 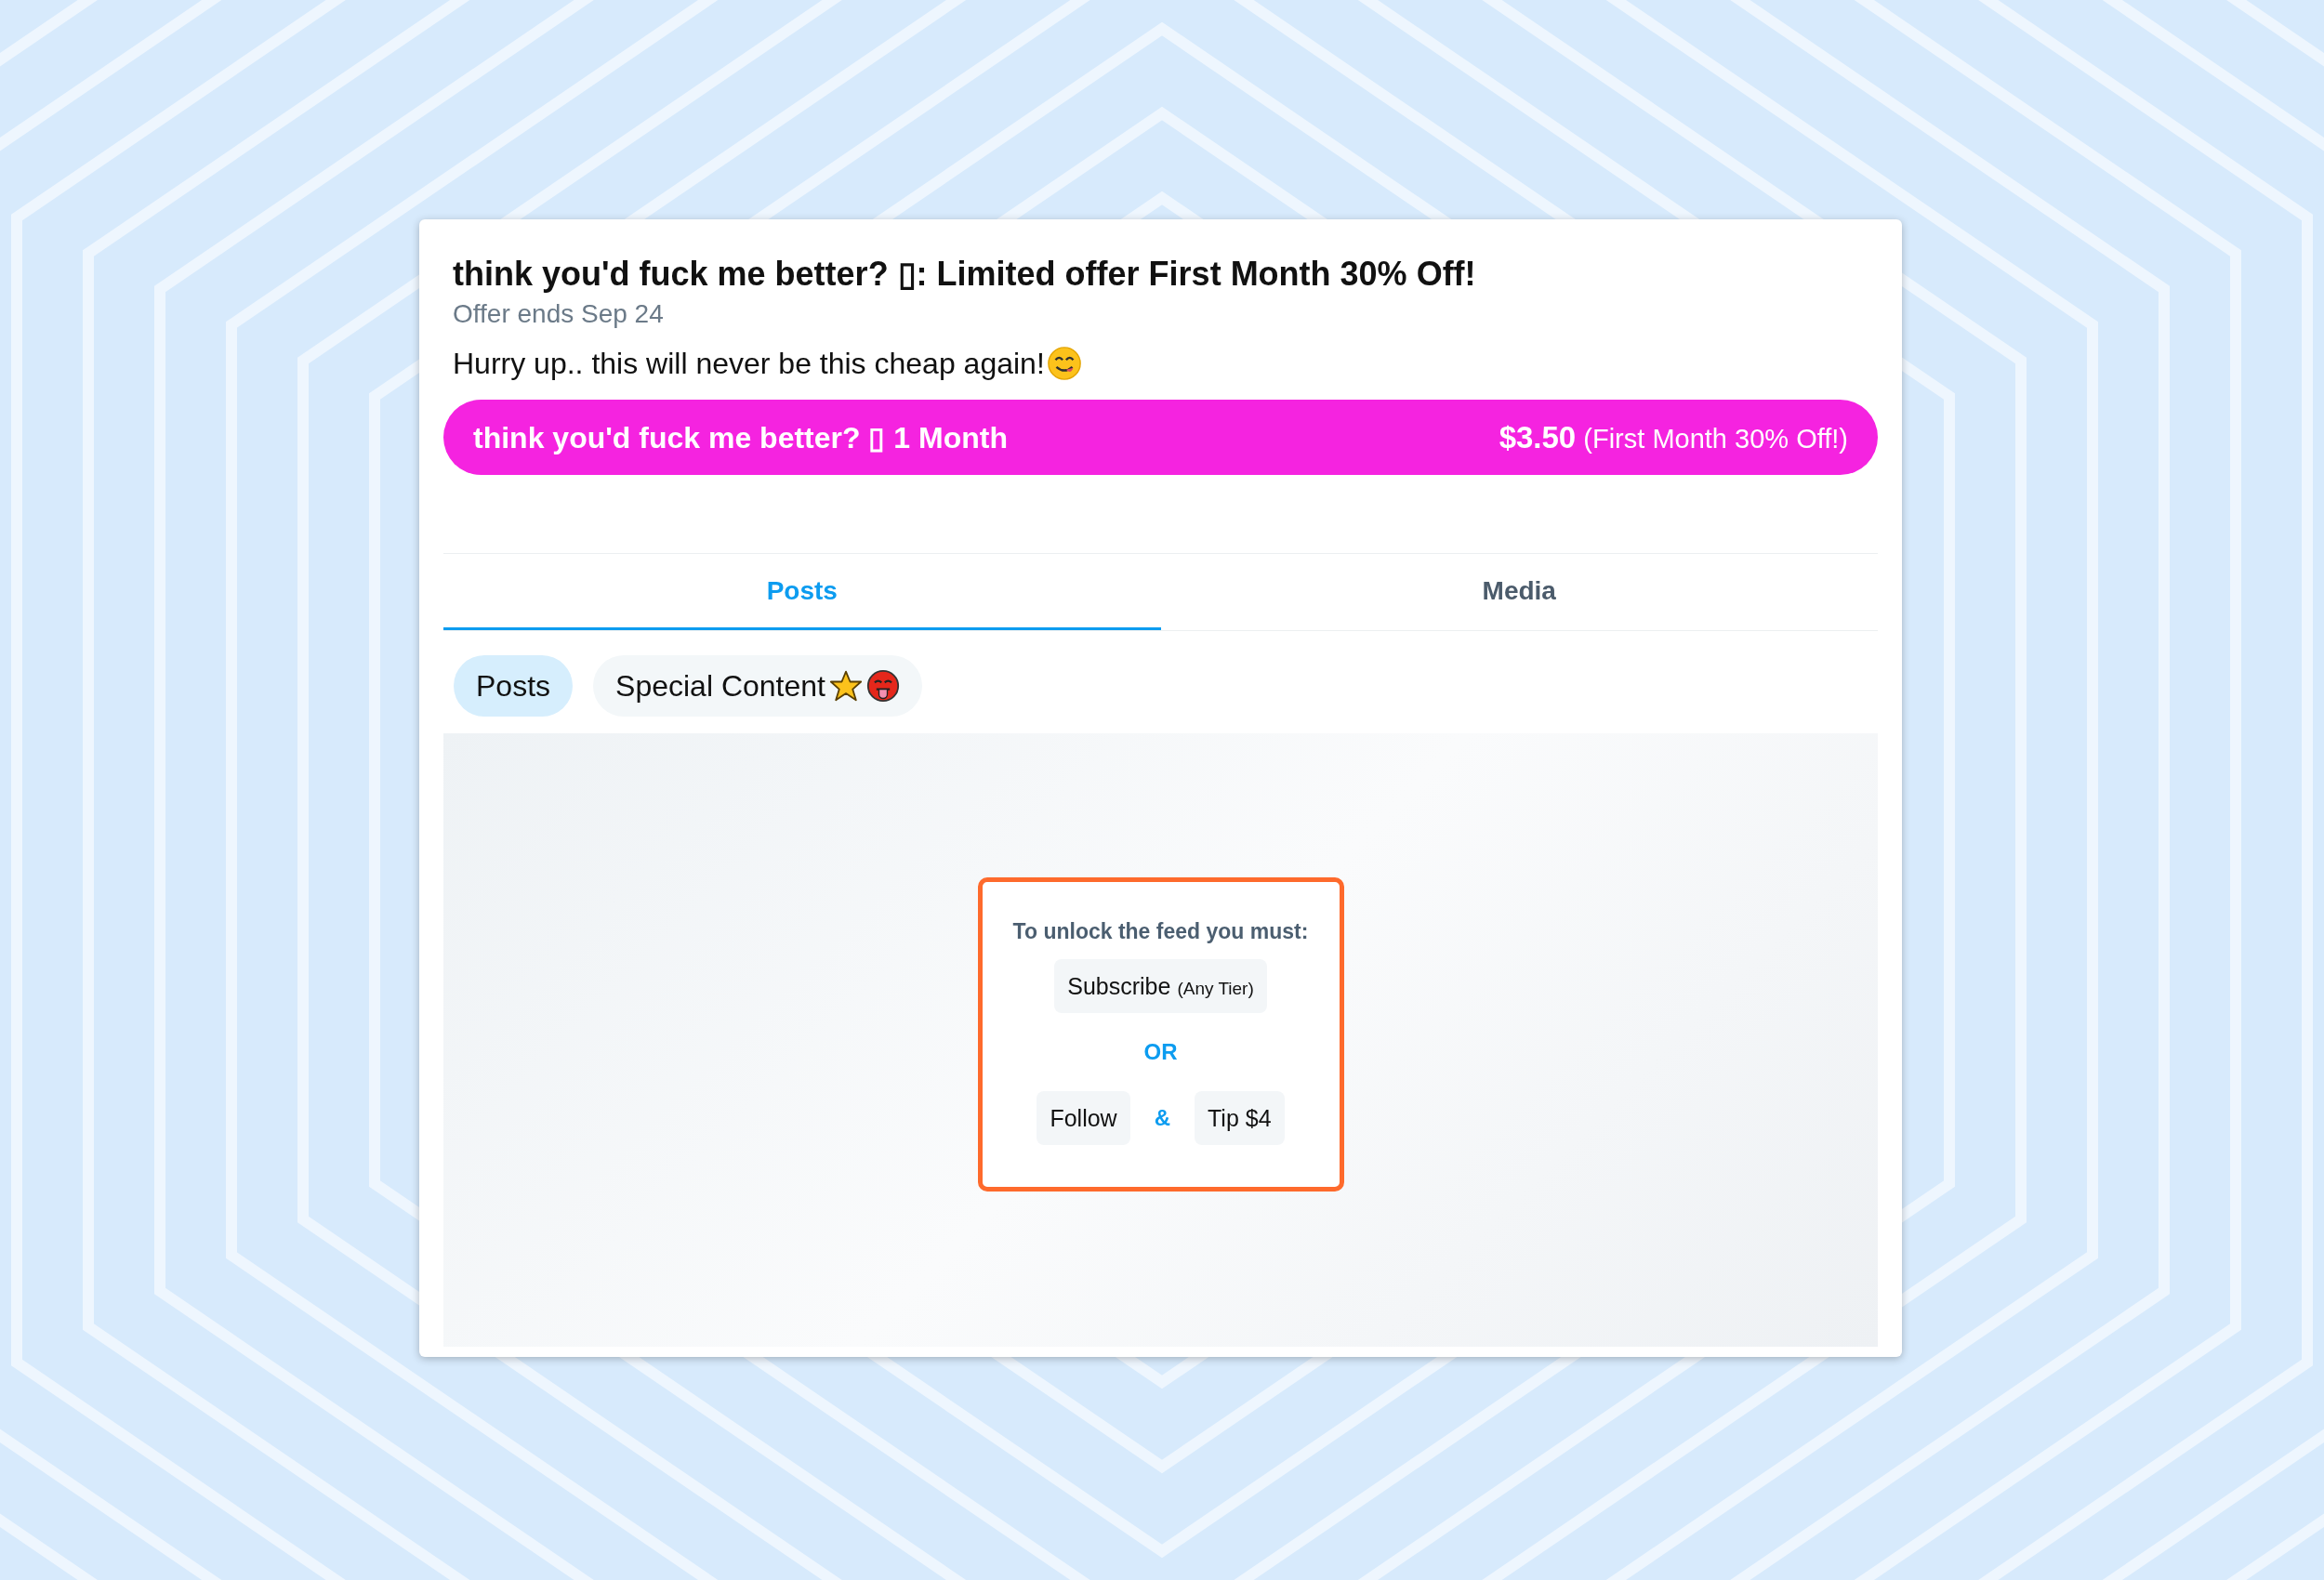 I want to click on tip-button: Tip $4, so click(x=1240, y=1118).